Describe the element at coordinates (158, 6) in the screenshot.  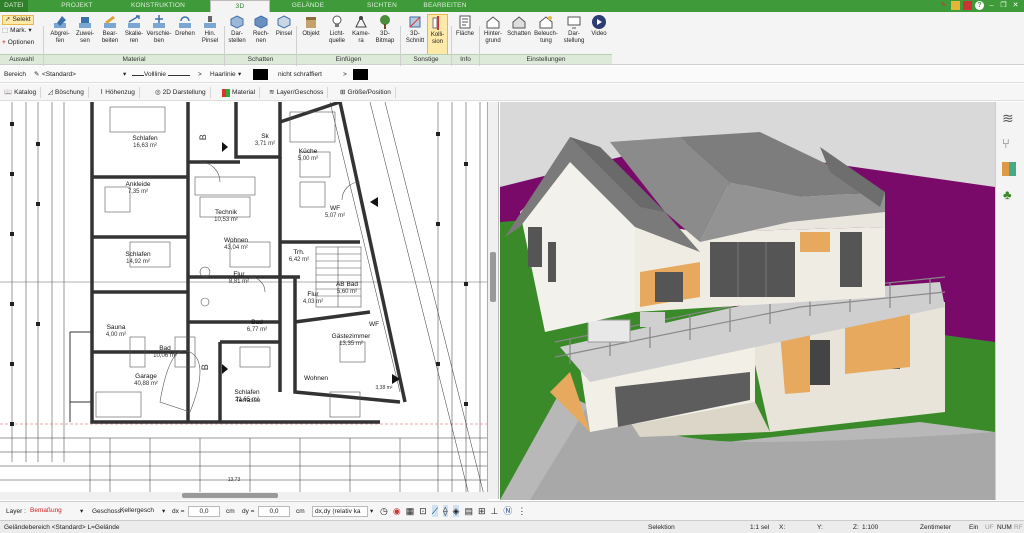
I see `tab-konstruktion: KONSTRUKTION` at that location.